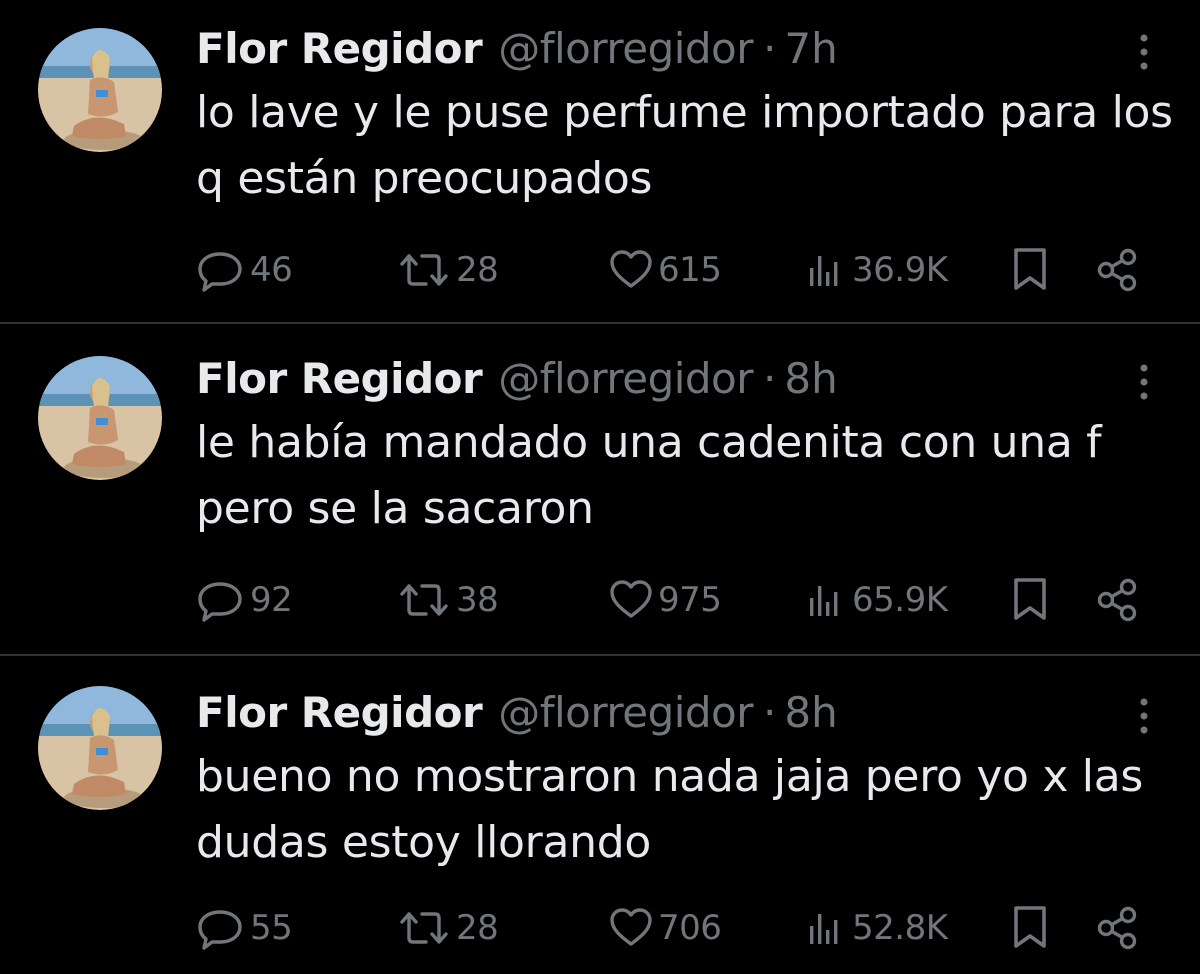 The image size is (1200, 974). I want to click on tweet-actions: 46 28 615 36.9K, so click(678, 270).